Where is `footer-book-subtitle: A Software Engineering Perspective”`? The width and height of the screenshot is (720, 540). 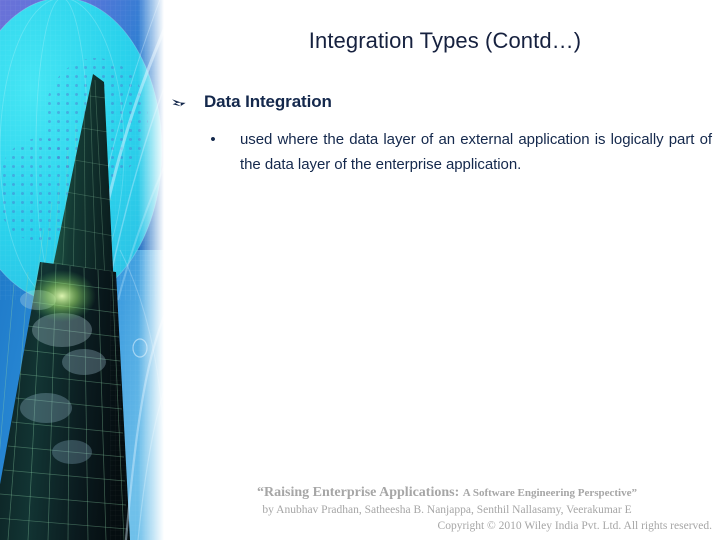 footer-book-subtitle: A Software Engineering Perspective” is located at coordinates (549, 493).